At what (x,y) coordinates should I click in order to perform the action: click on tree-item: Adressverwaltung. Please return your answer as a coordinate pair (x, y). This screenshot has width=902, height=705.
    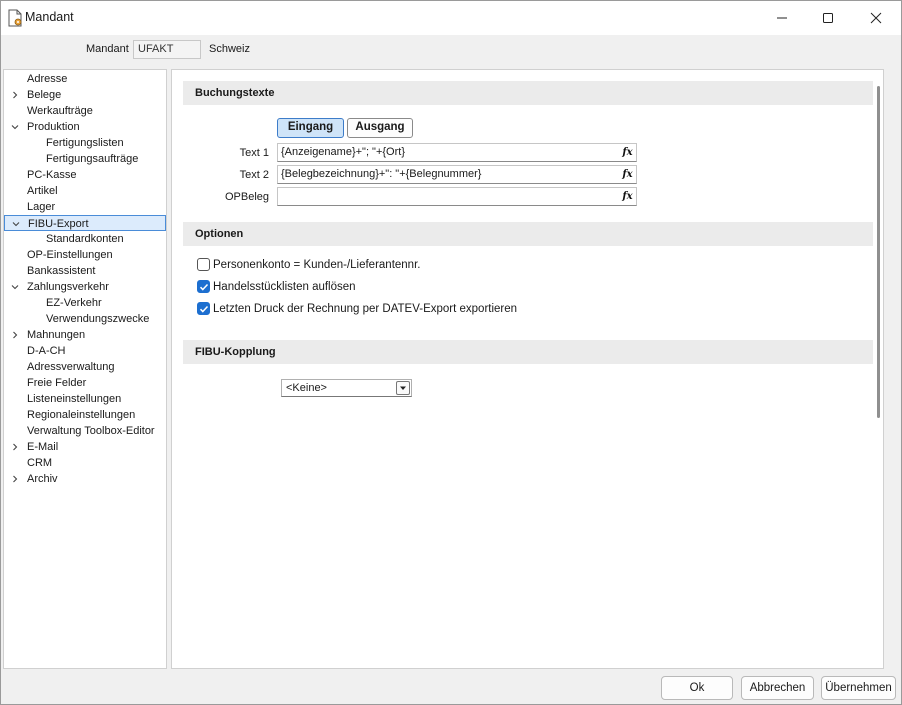
    Looking at the image, I should click on (85, 367).